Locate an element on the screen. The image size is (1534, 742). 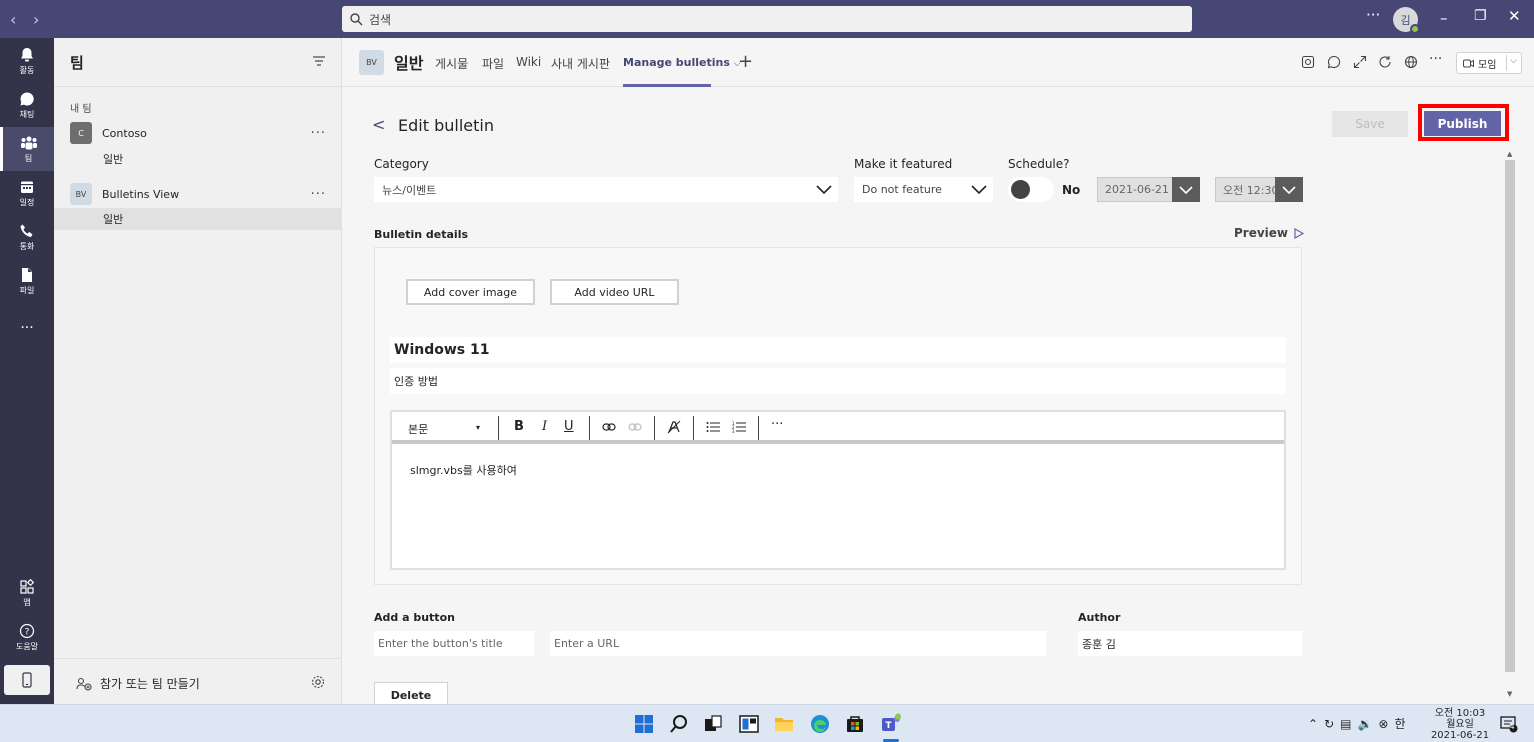
forward-nav-icon: › is located at coordinates (36, 19).